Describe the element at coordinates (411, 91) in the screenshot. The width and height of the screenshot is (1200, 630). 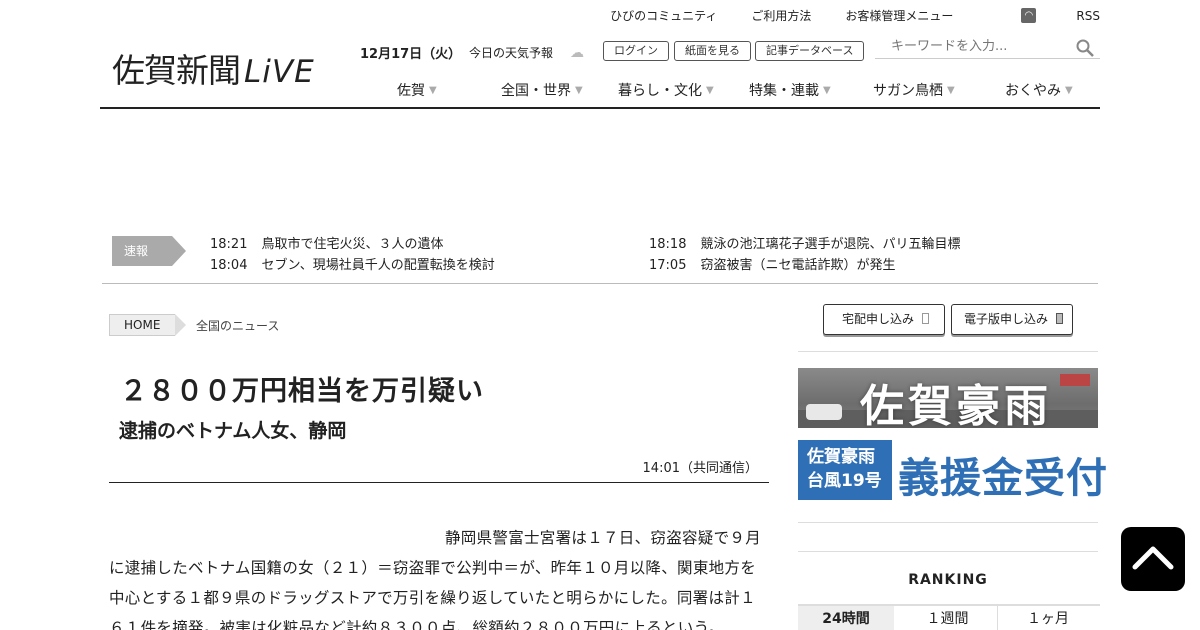
I see `nav-label: 佐賀` at that location.